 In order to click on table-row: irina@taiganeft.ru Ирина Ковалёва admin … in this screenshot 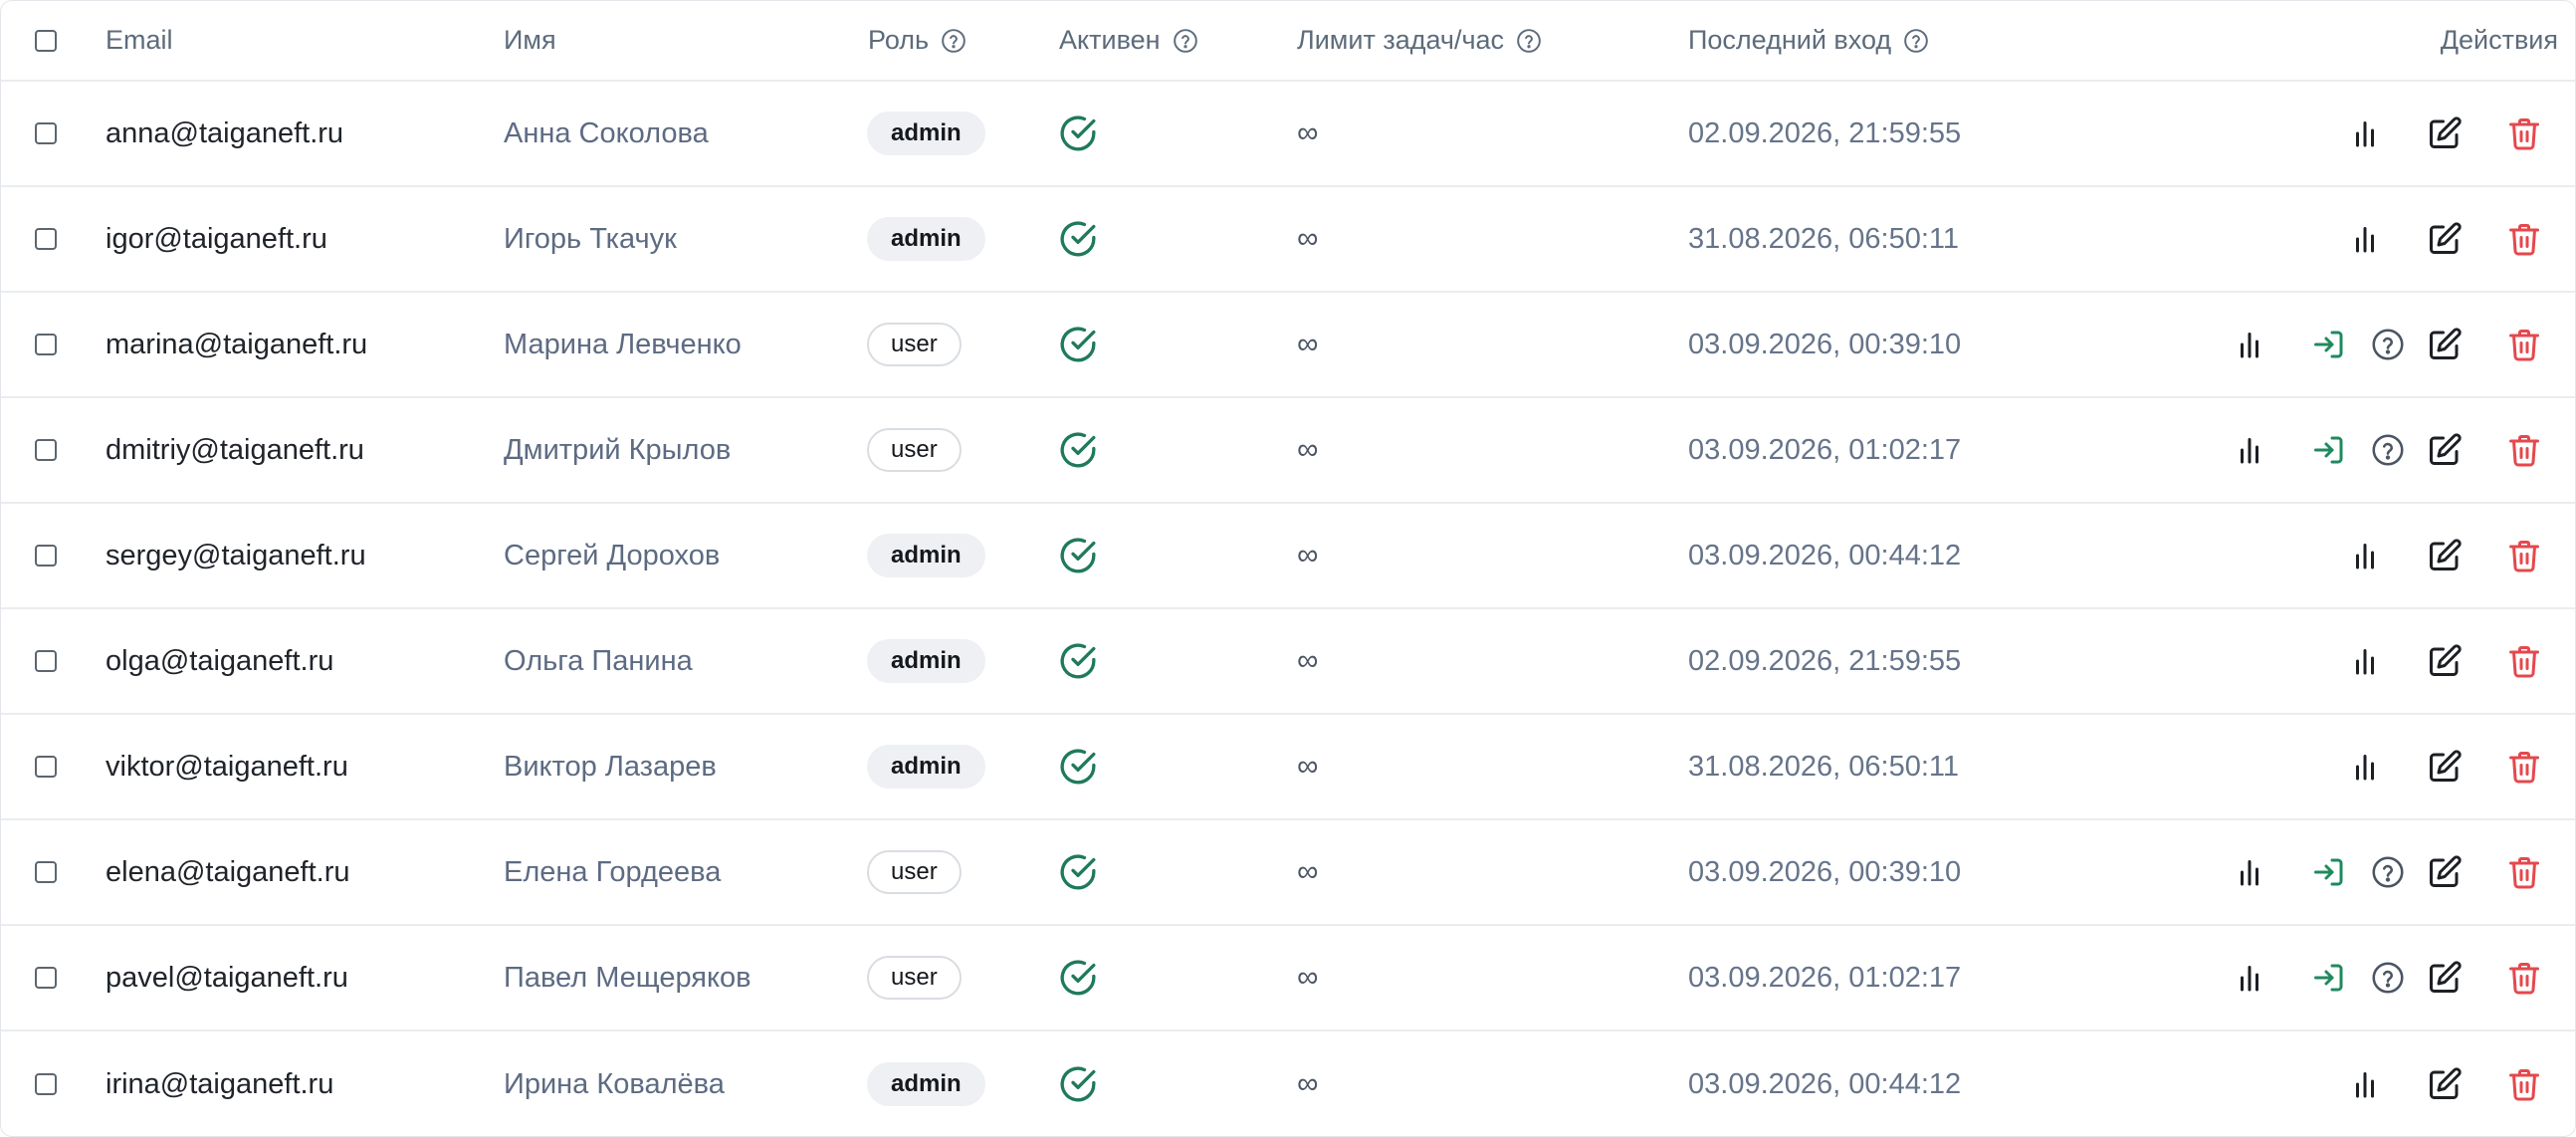, I will do `click(1288, 1083)`.